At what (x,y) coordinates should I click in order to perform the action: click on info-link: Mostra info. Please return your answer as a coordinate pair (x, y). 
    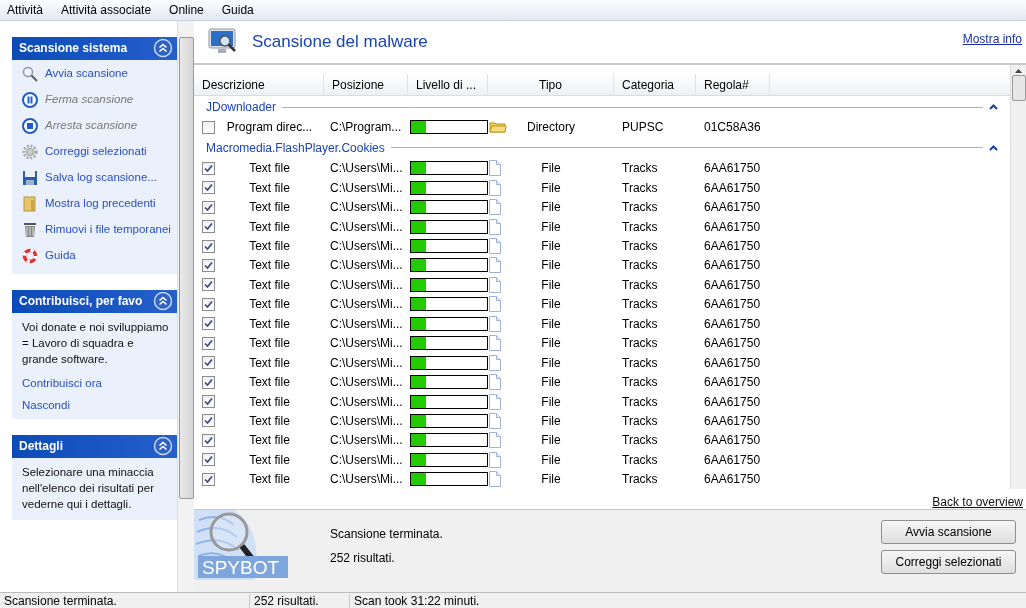
    Looking at the image, I should click on (992, 38).